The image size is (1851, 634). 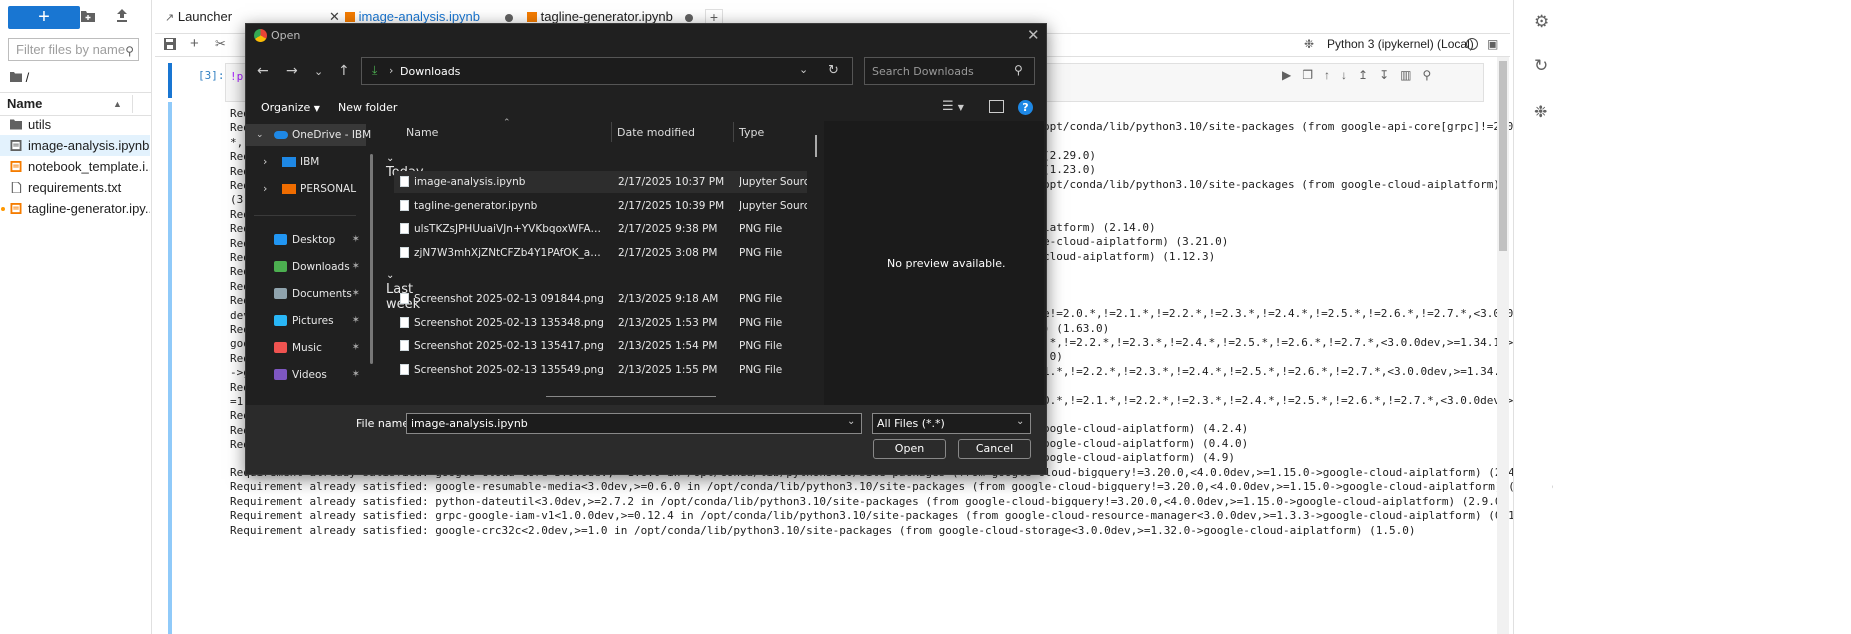 What do you see at coordinates (430, 71) in the screenshot?
I see `path-segment: Downloads` at bounding box center [430, 71].